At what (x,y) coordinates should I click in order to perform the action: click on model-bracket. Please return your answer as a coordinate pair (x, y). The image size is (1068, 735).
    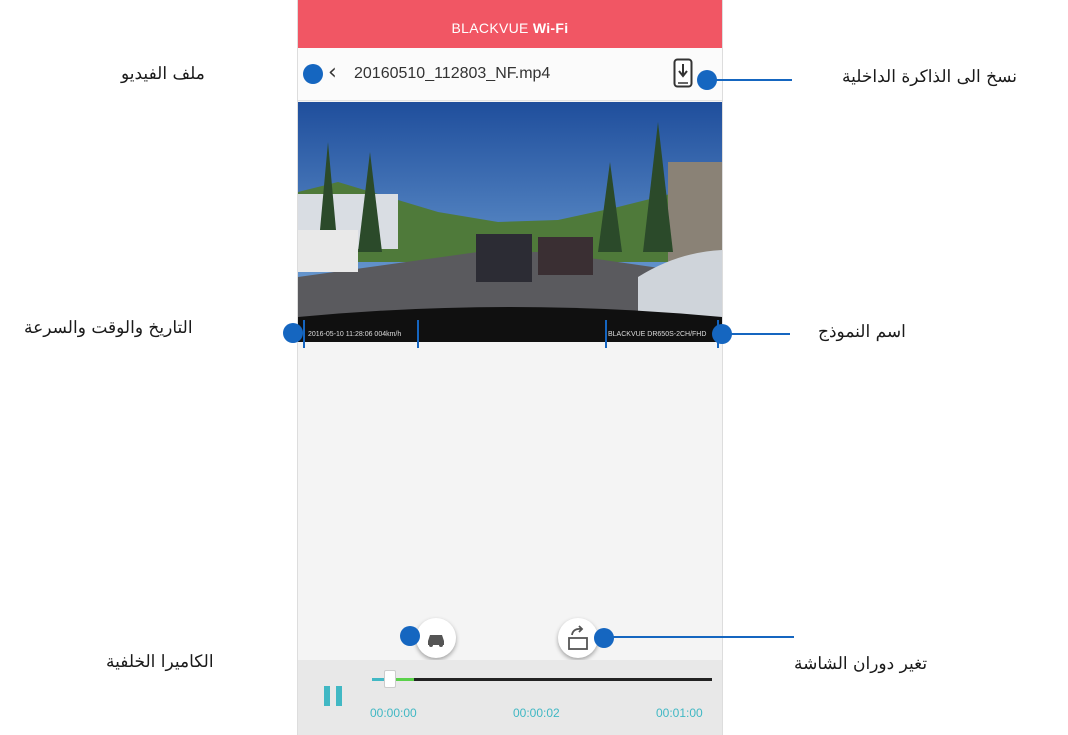
    Looking at the image, I should click on (662, 334).